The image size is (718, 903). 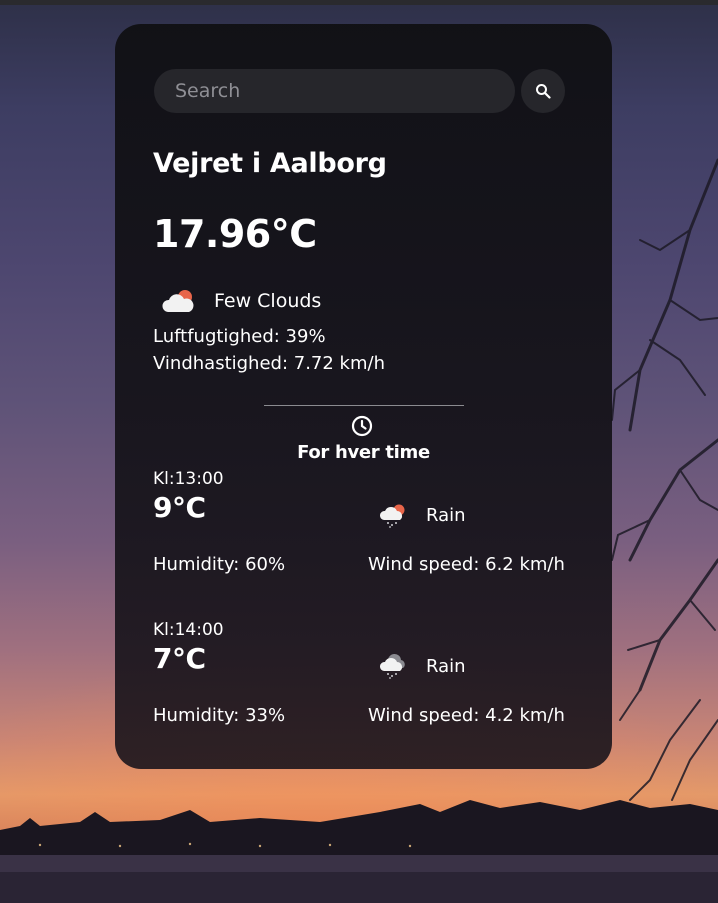 I want to click on hourly-wind-speed: Wind speed: 4.2 km/h, so click(x=466, y=715).